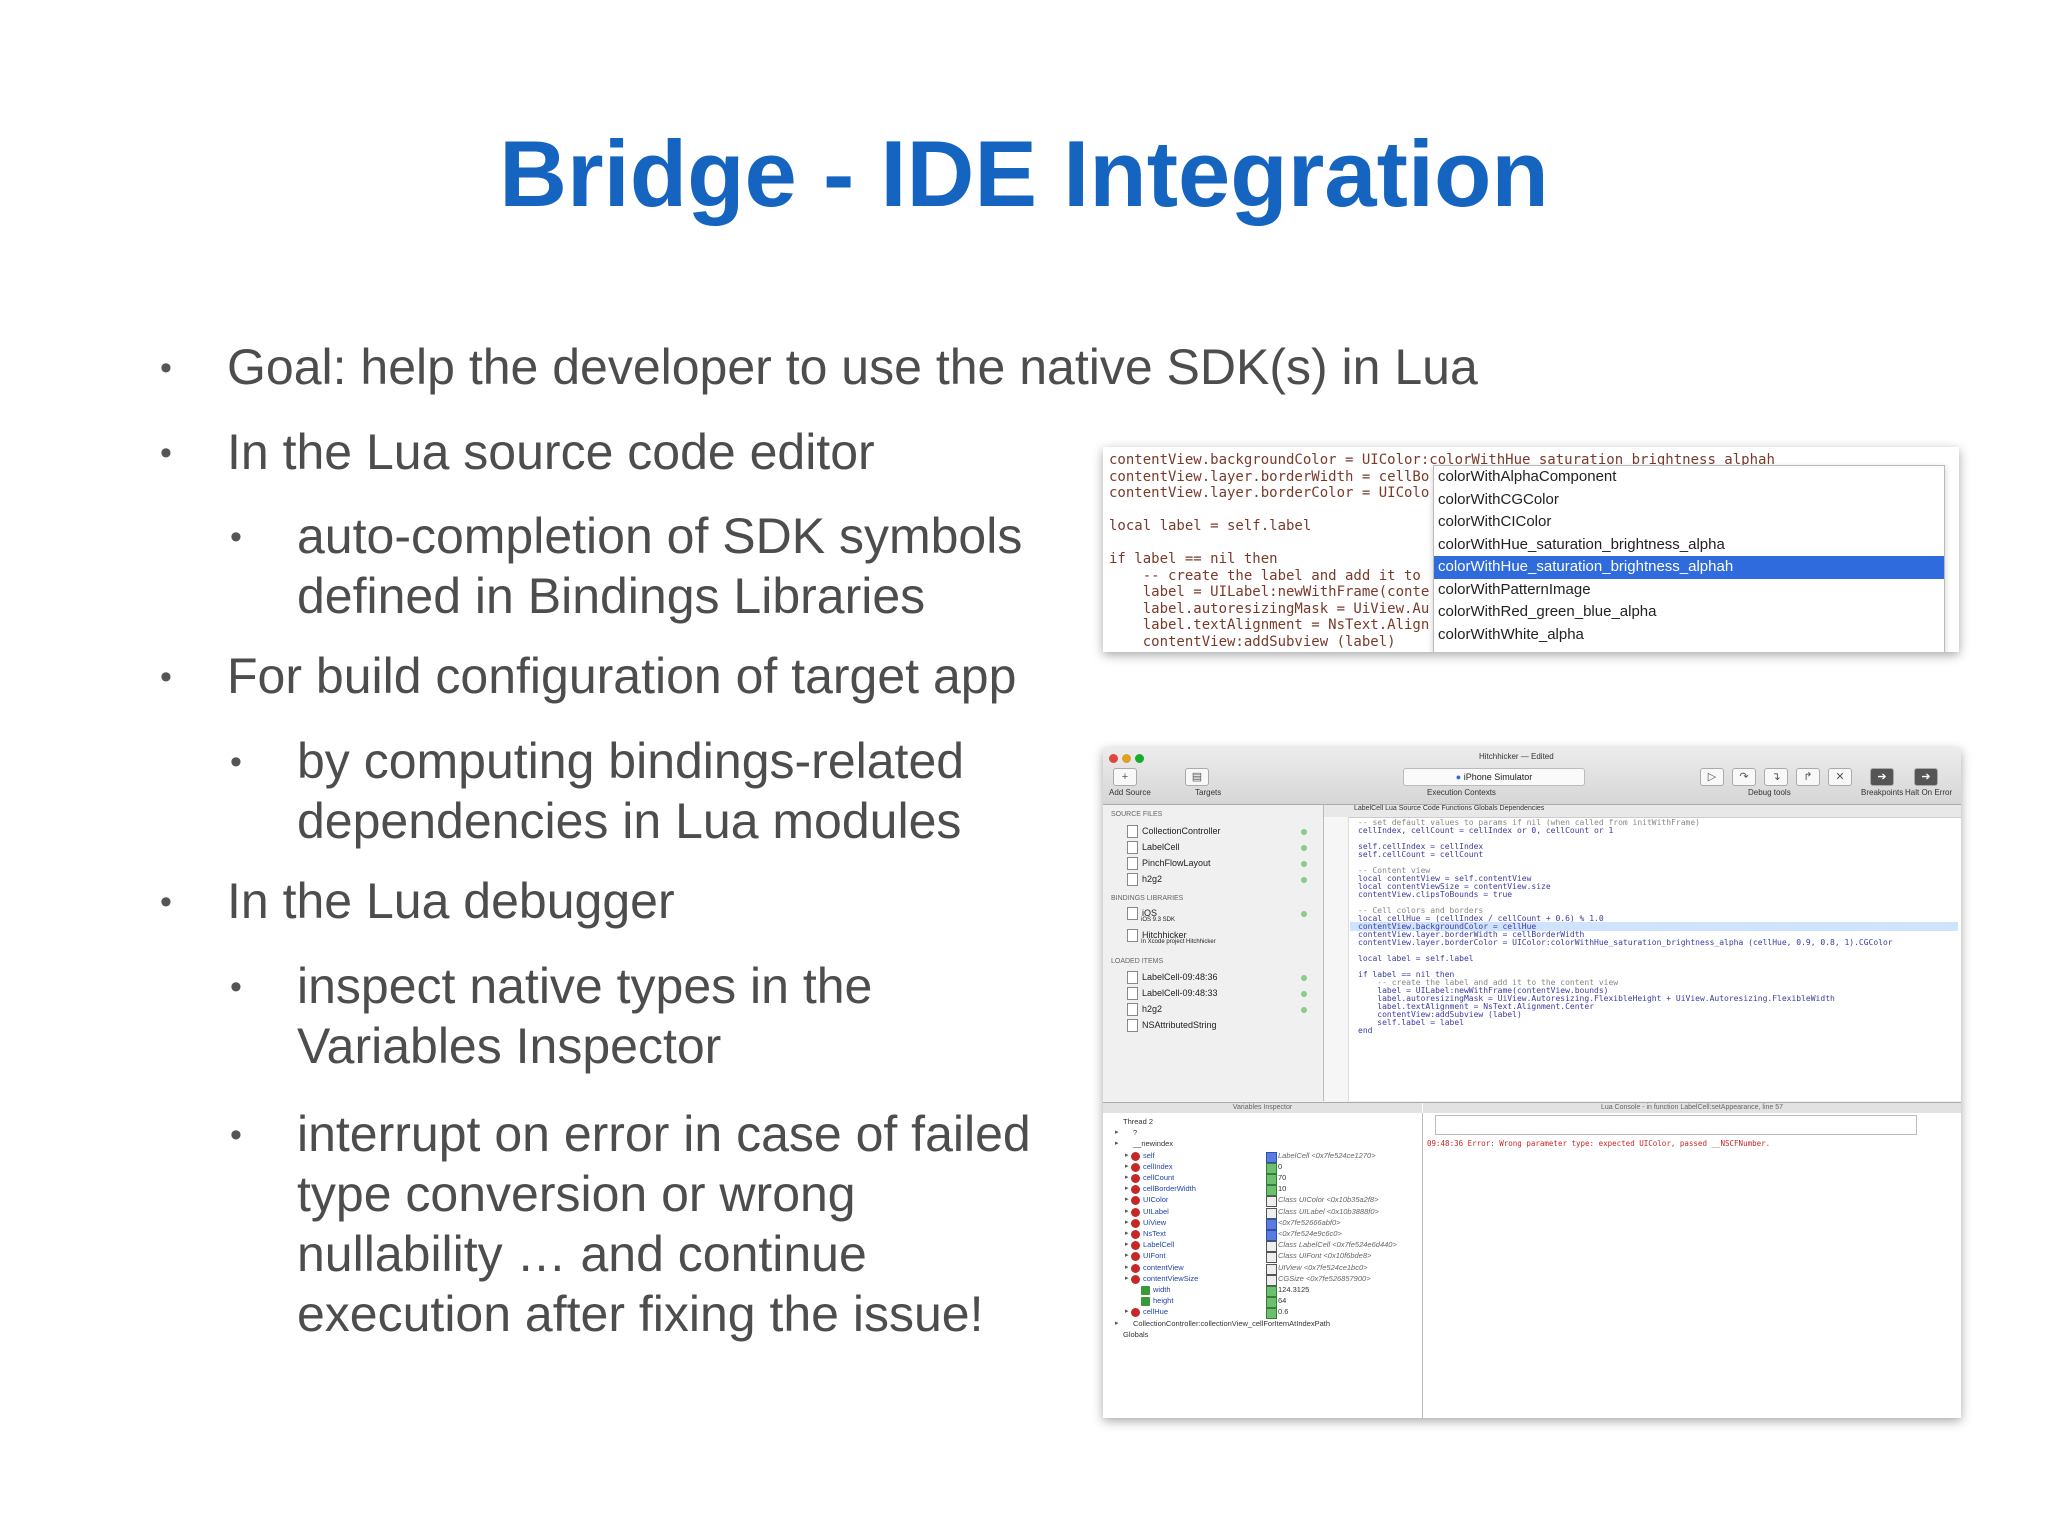 Image resolution: width=2048 pixels, height=1536 pixels. Describe the element at coordinates (1158, 1177) in the screenshot. I see `variable-name: cellCount` at that location.